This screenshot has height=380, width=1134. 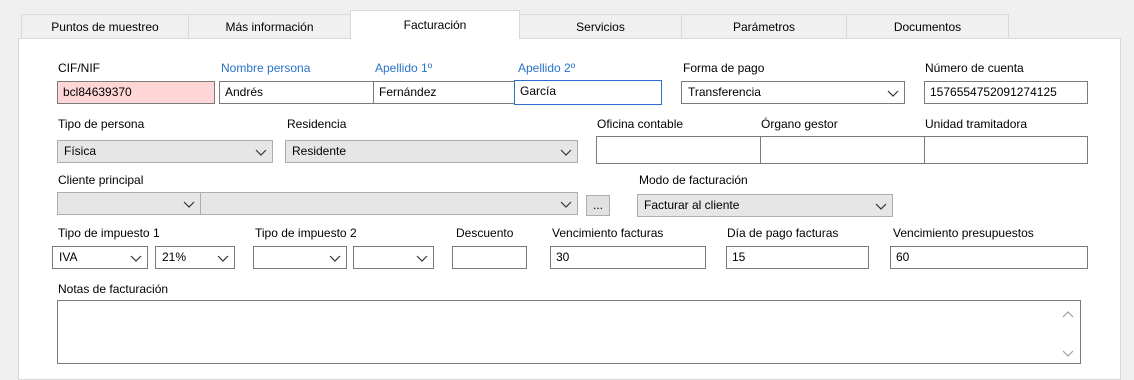 What do you see at coordinates (608, 233) in the screenshot?
I see `vencimiento-facturas-label: Vencimiento facturas` at bounding box center [608, 233].